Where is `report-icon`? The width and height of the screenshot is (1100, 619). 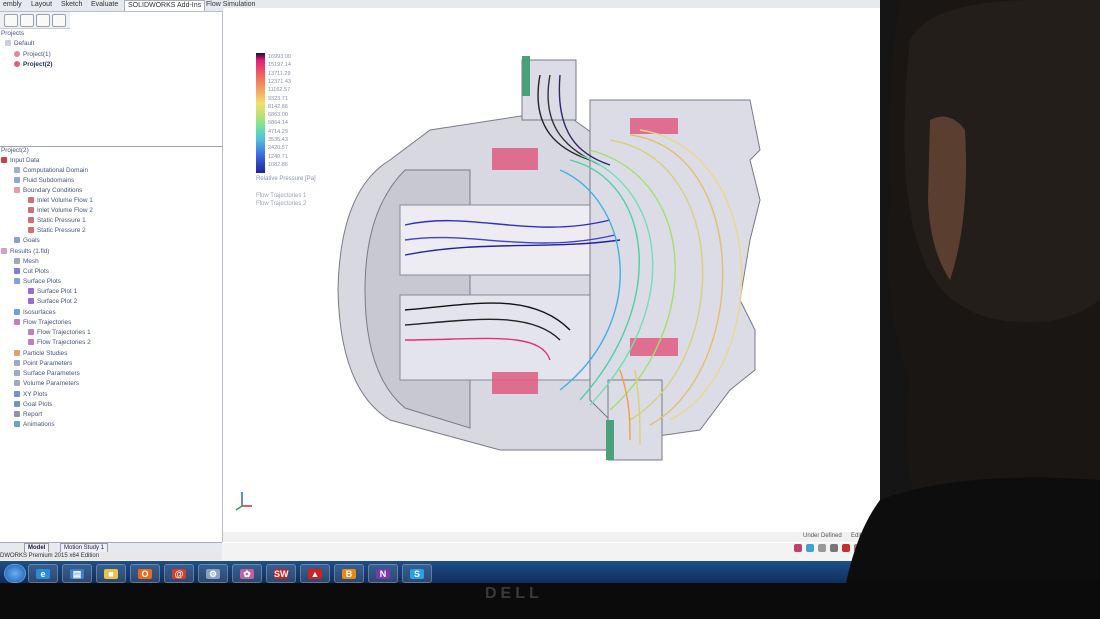 report-icon is located at coordinates (17, 414).